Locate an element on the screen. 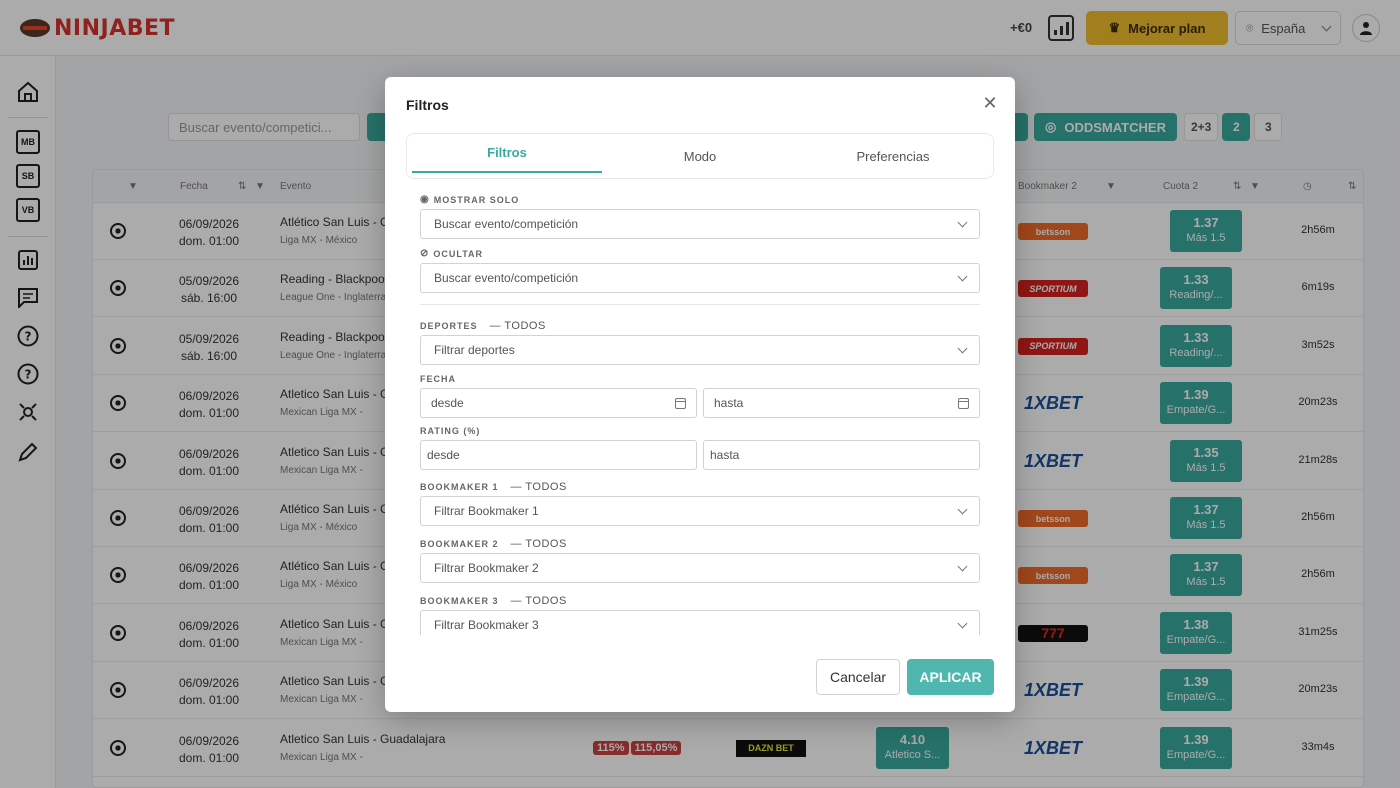  cancel-button: Cancelar is located at coordinates (858, 677).